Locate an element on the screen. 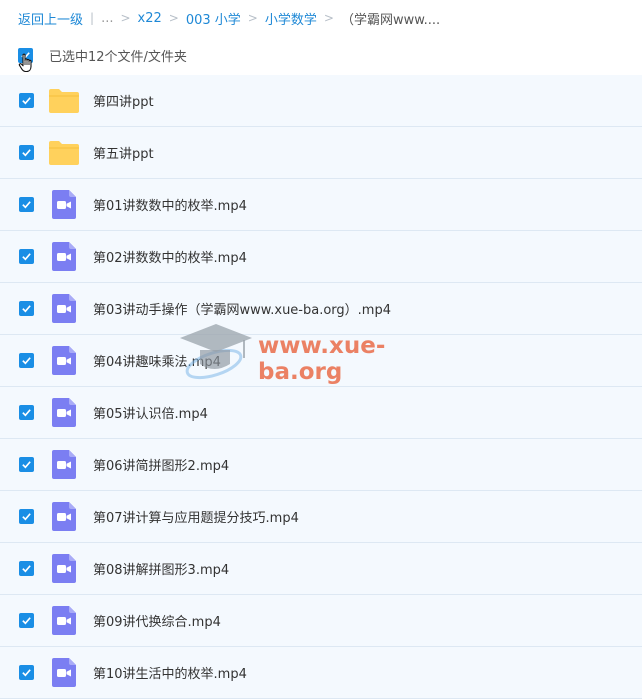  file-name: 第01讲数数中的枚举.mp4 is located at coordinates (170, 204).